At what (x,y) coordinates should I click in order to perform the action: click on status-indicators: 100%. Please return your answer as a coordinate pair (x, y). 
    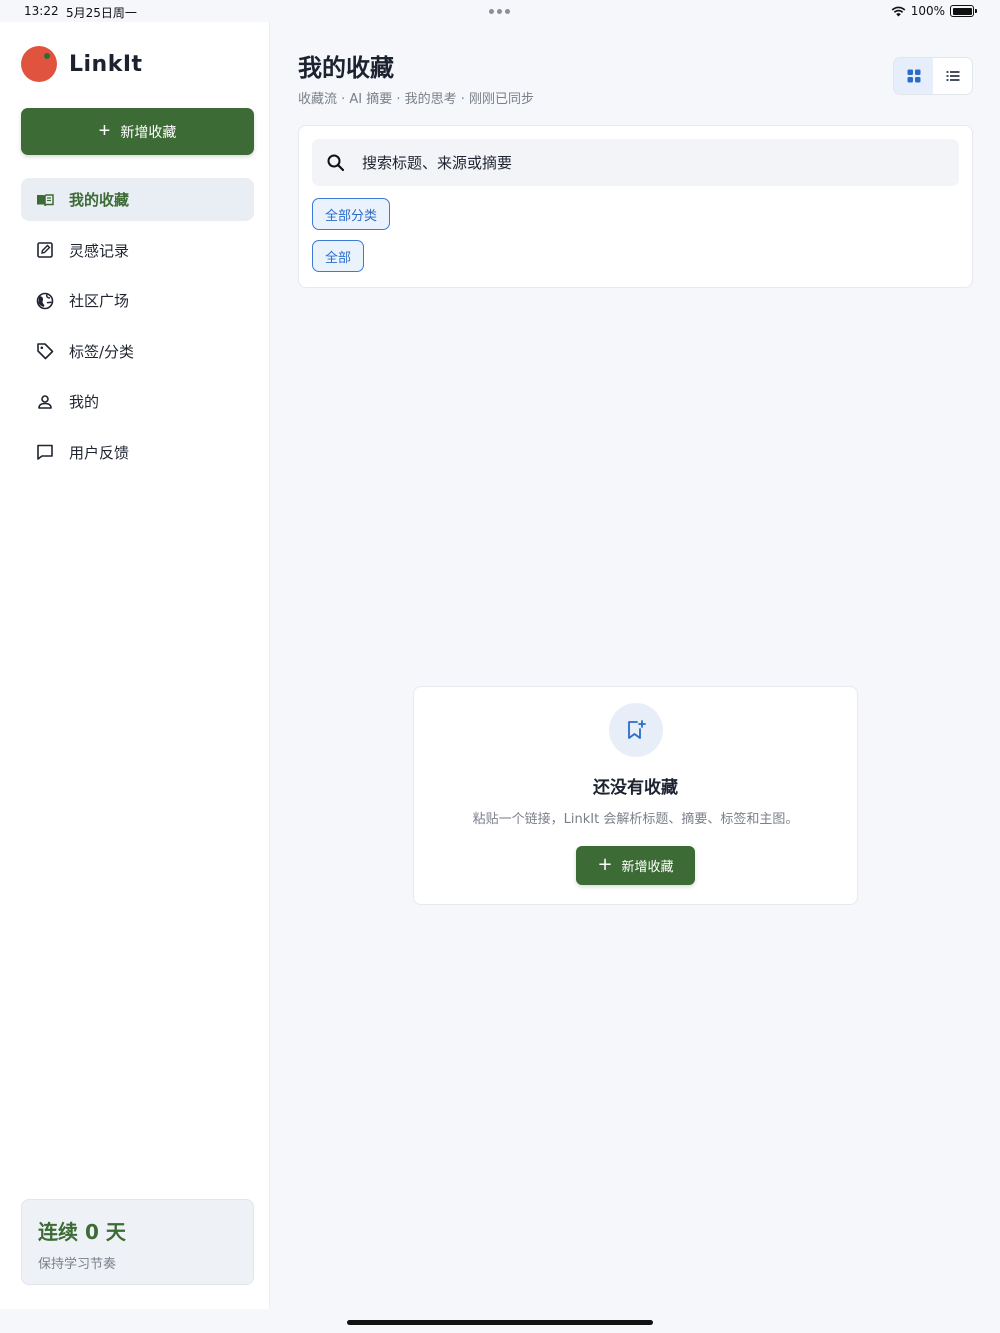
    Looking at the image, I should click on (934, 11).